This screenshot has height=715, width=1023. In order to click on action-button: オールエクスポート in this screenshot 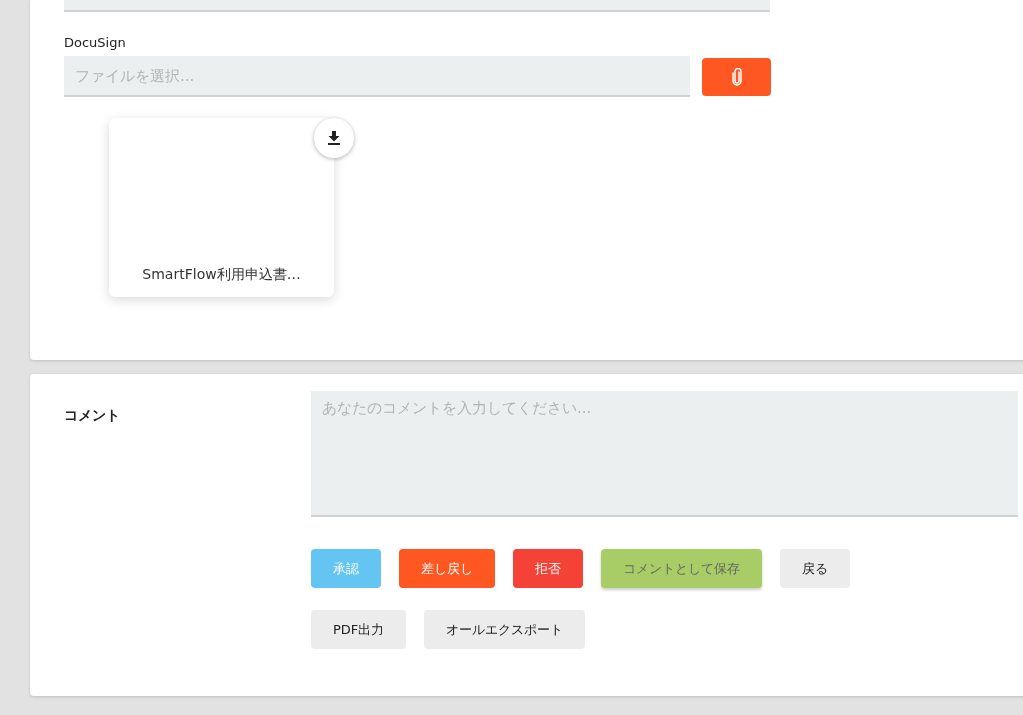, I will do `click(505, 629)`.